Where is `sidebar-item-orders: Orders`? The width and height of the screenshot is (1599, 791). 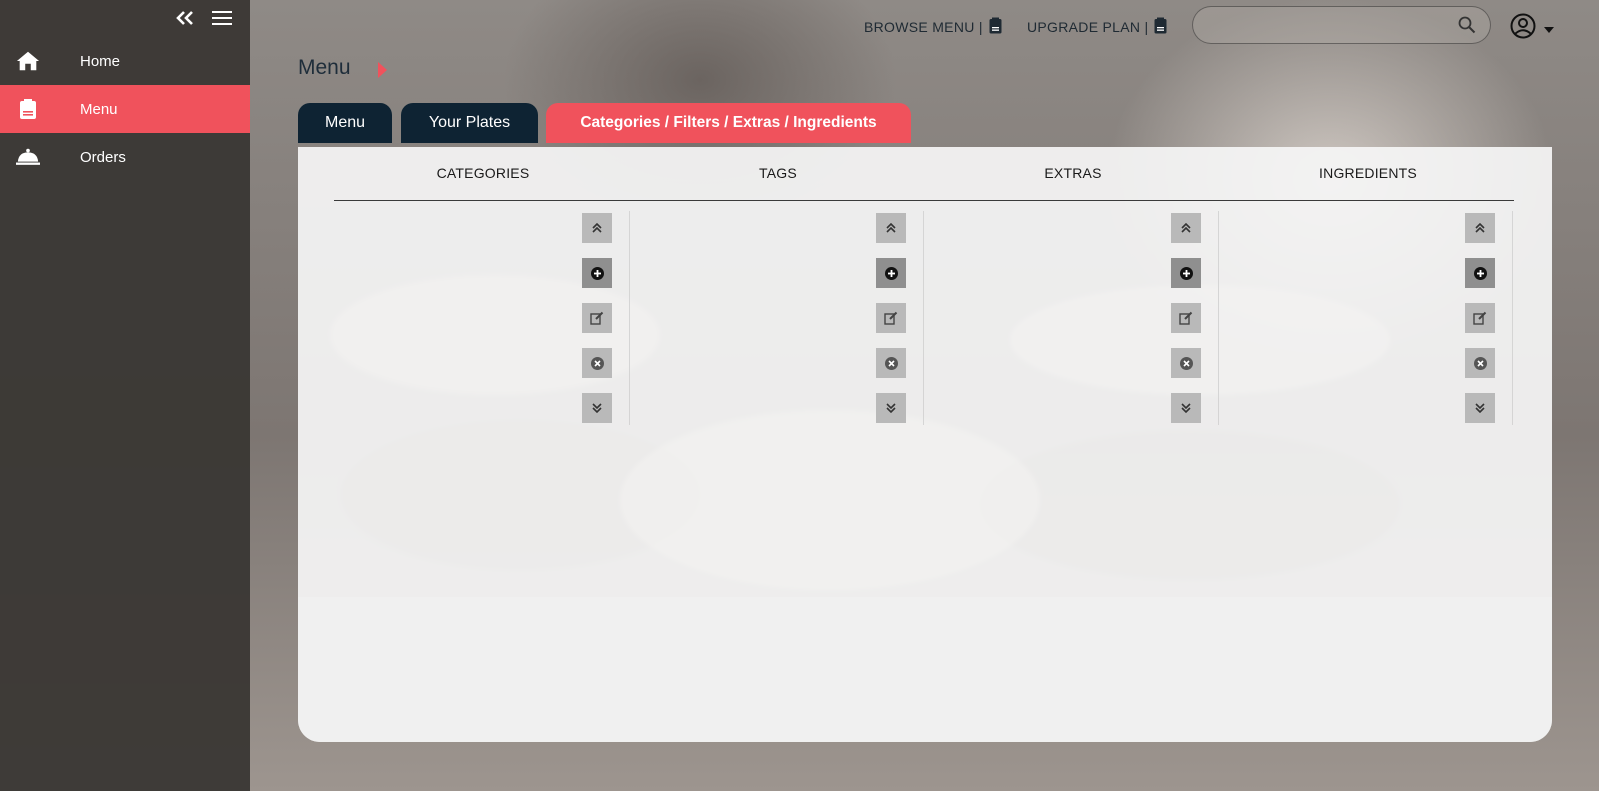 sidebar-item-orders: Orders is located at coordinates (125, 157).